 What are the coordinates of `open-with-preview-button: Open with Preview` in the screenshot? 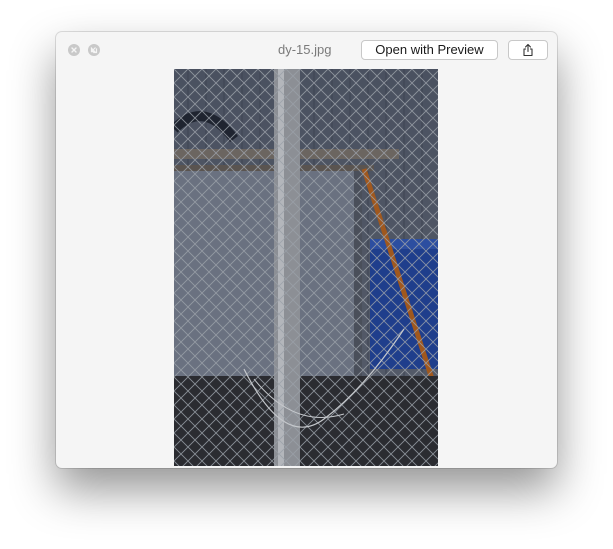 It's located at (429, 50).